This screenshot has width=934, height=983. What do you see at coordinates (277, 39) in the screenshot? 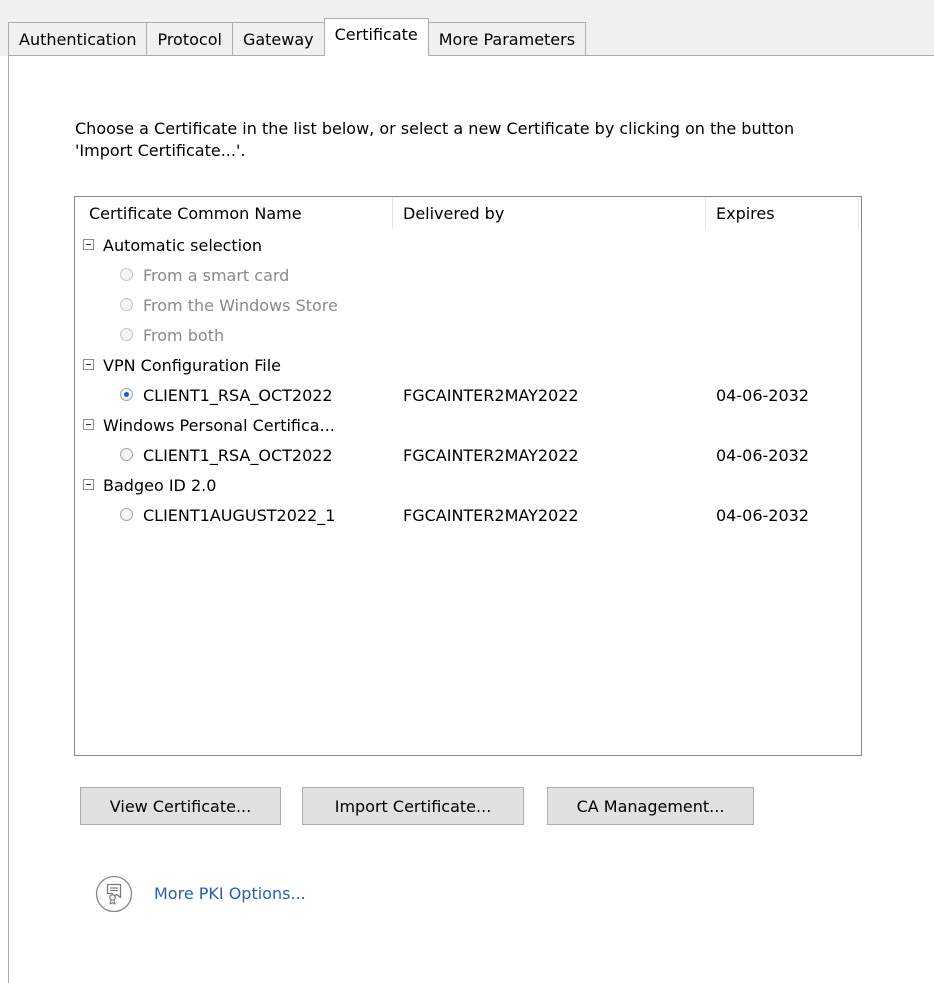
I see `tab-gateway: Gateway` at bounding box center [277, 39].